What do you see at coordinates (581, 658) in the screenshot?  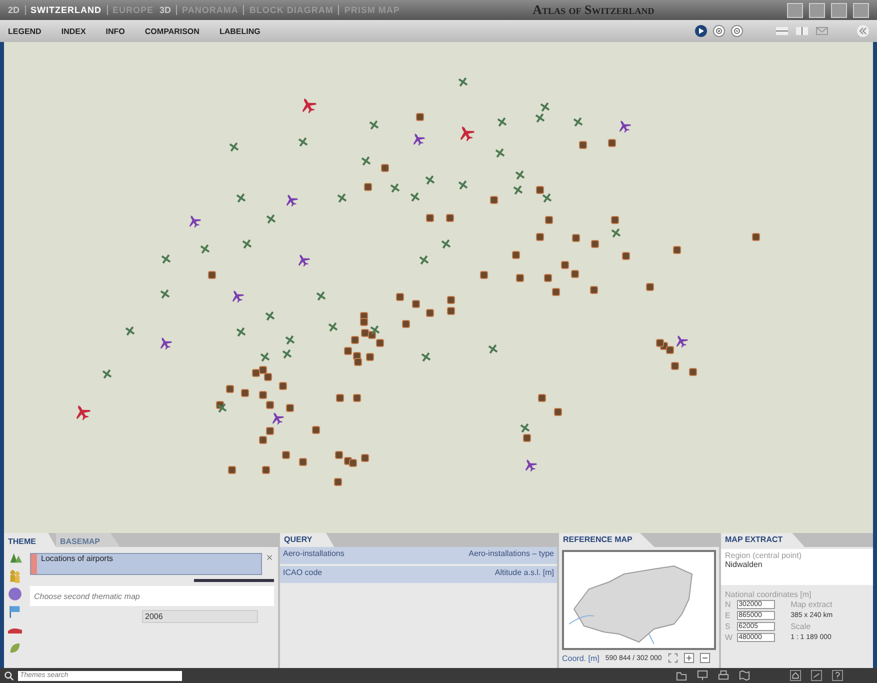 I see `coord-label: Coord. [m]` at bounding box center [581, 658].